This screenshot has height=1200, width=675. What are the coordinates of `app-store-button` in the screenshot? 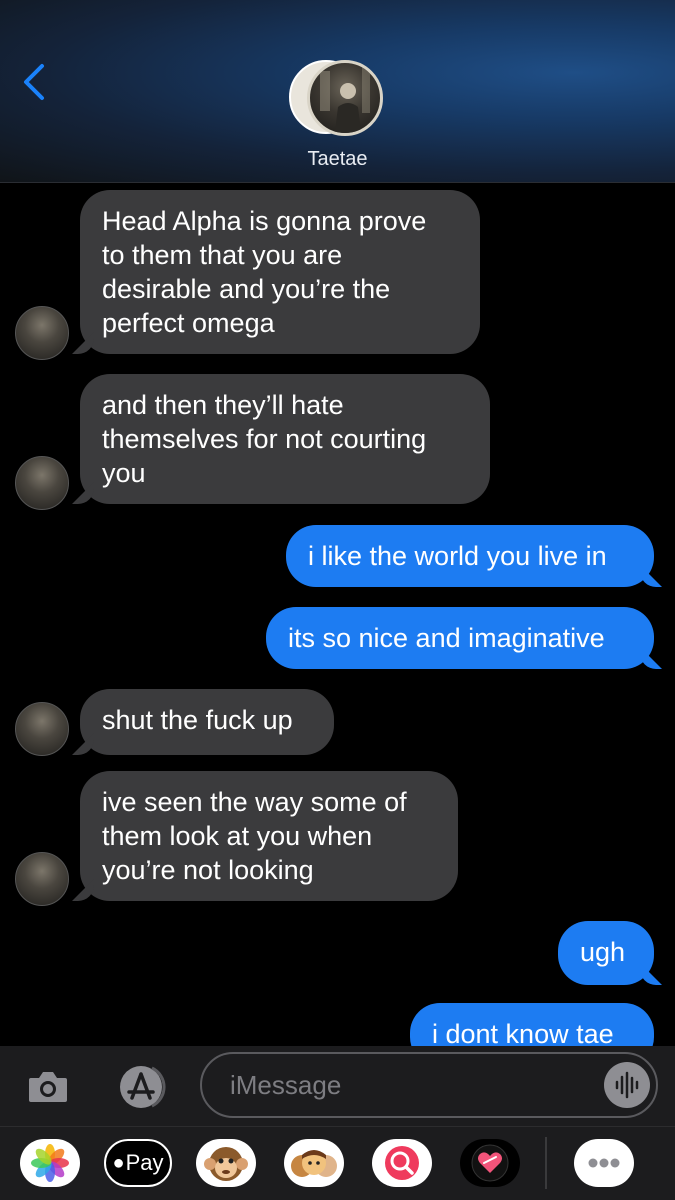 It's located at (141, 1087).